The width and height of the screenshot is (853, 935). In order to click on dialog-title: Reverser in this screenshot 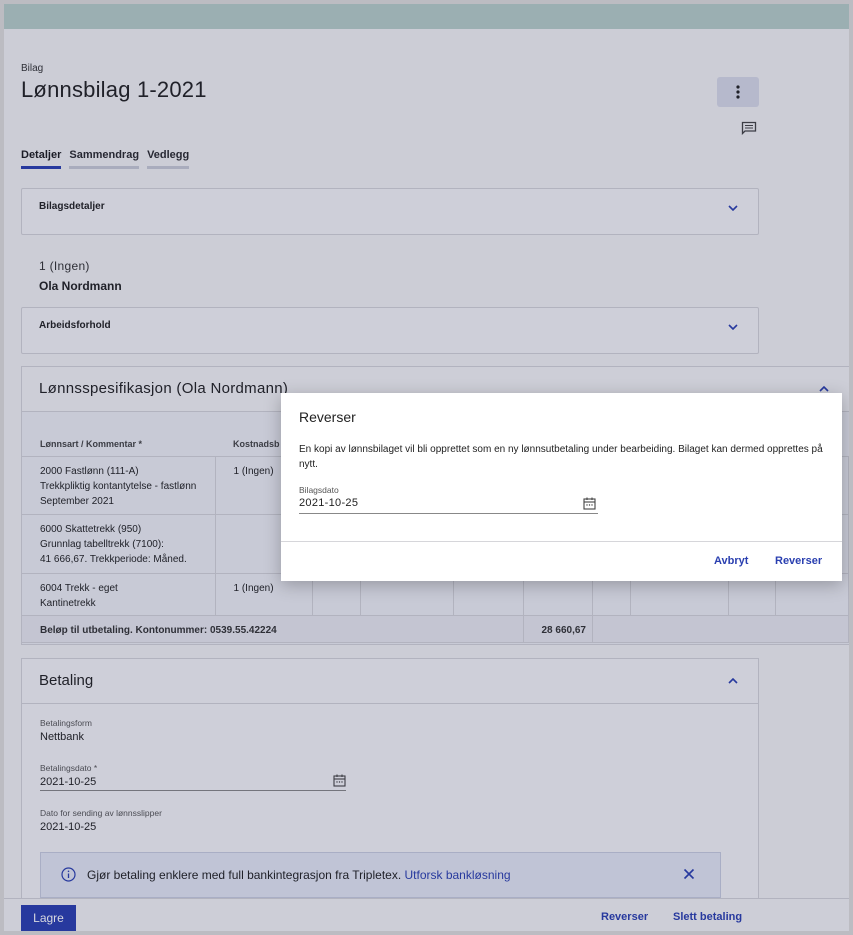, I will do `click(327, 417)`.